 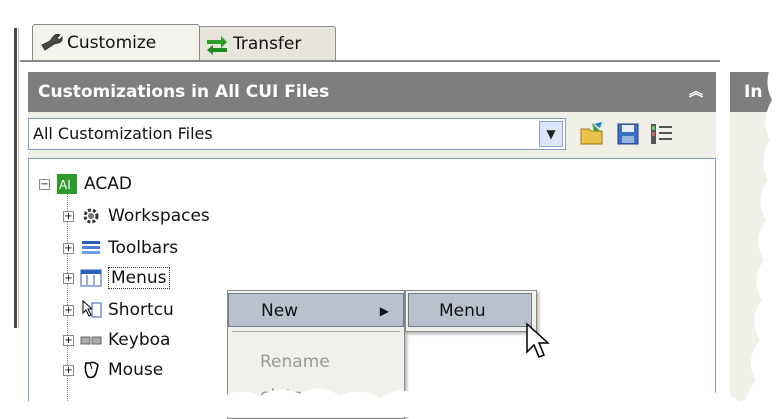 What do you see at coordinates (384, 311) in the screenshot?
I see `submenu-arrow-icon: ▶` at bounding box center [384, 311].